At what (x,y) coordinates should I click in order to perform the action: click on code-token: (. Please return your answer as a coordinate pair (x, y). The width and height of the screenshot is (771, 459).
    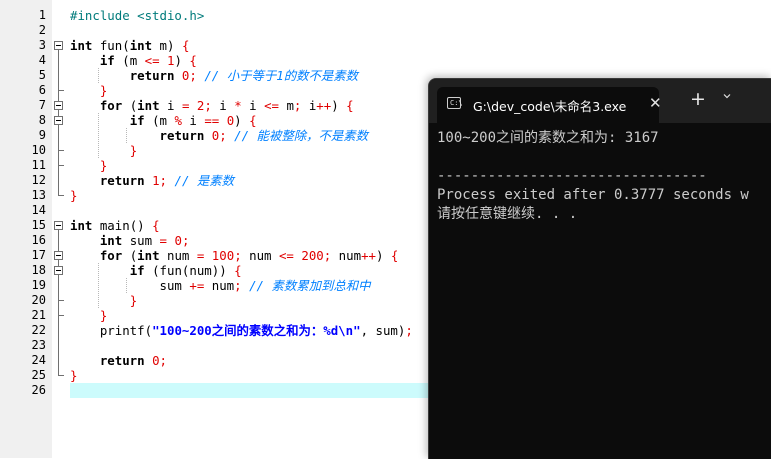
    Looking at the image, I should click on (130, 105).